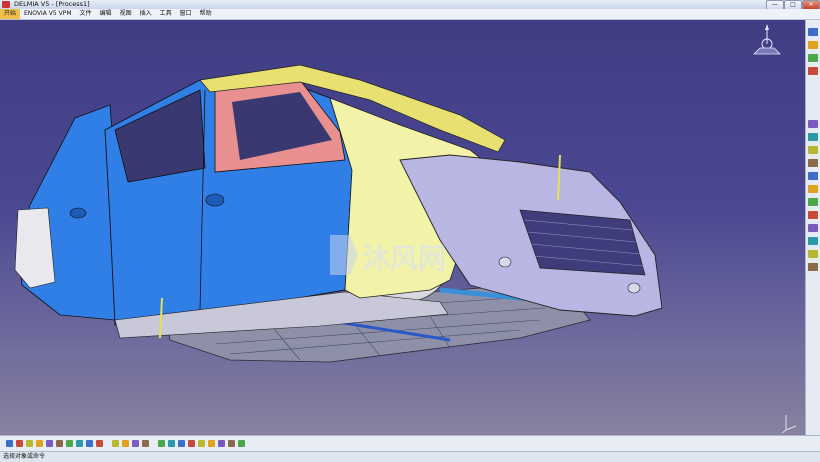 The width and height of the screenshot is (820, 462). What do you see at coordinates (115, 443) in the screenshot?
I see `formula-icon` at bounding box center [115, 443].